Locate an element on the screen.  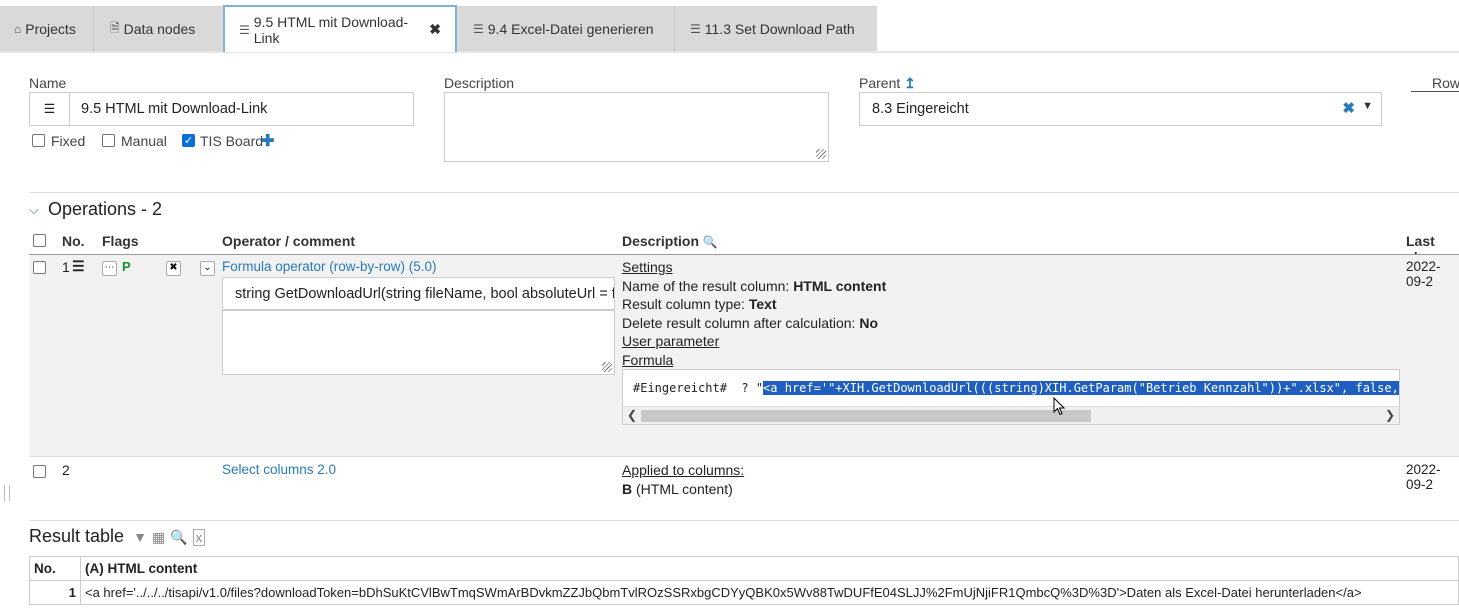
result-column-value: HTML content is located at coordinates (840, 286).